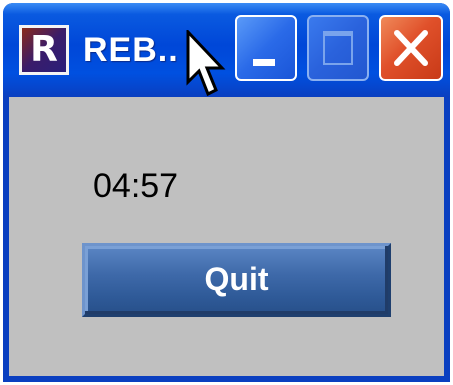 This screenshot has height=385, width=453. What do you see at coordinates (236, 280) in the screenshot?
I see `quit-button: Quit` at bounding box center [236, 280].